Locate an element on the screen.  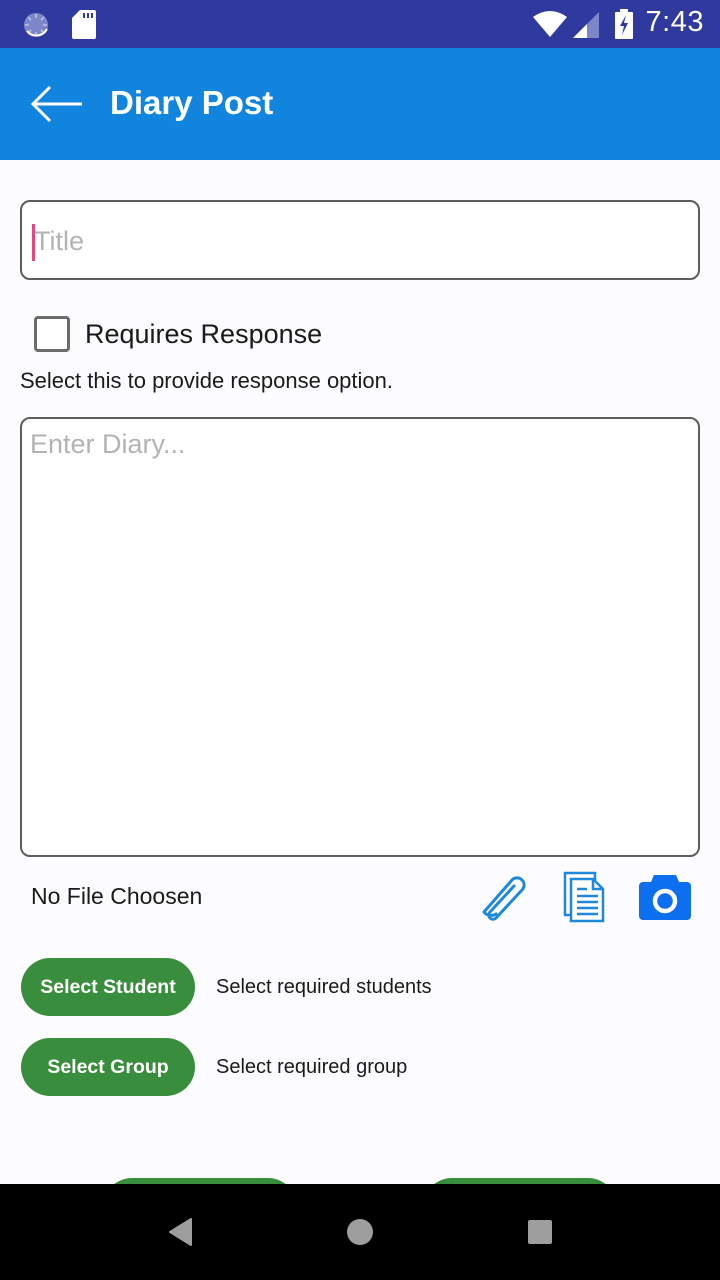
title-field is located at coordinates (360, 240).